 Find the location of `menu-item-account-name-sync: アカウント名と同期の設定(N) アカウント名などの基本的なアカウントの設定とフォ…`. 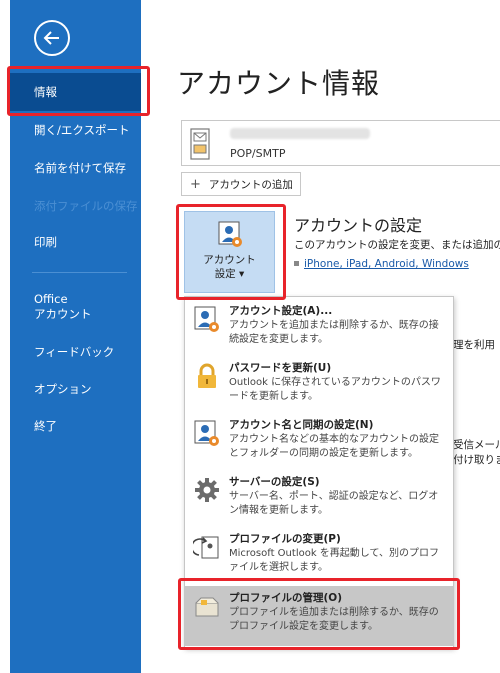

menu-item-account-name-sync: アカウント名と同期の設定(N) アカウント名などの基本的なアカウントの設定とフォ… is located at coordinates (319, 441).